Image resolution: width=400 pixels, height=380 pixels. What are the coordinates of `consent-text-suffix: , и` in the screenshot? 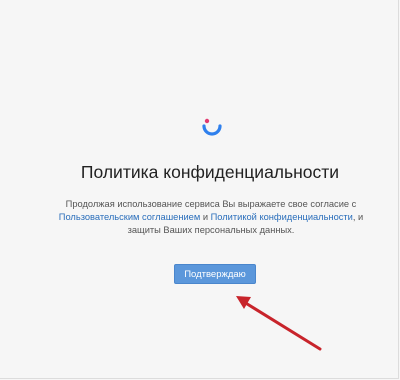 It's located at (358, 217).